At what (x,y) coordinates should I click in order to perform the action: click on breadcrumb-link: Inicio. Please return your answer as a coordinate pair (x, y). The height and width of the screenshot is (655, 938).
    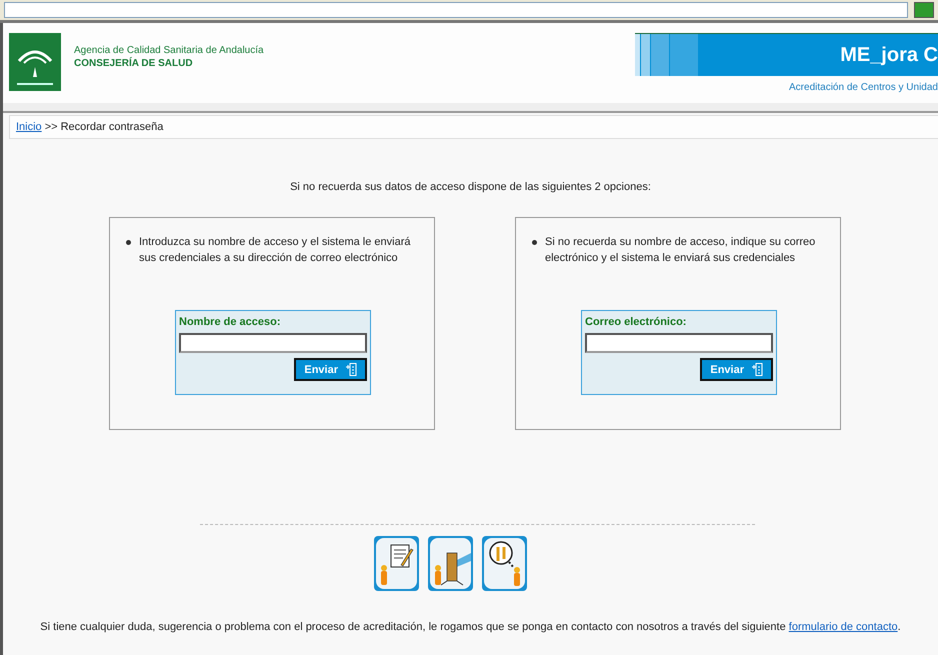
    Looking at the image, I should click on (29, 127).